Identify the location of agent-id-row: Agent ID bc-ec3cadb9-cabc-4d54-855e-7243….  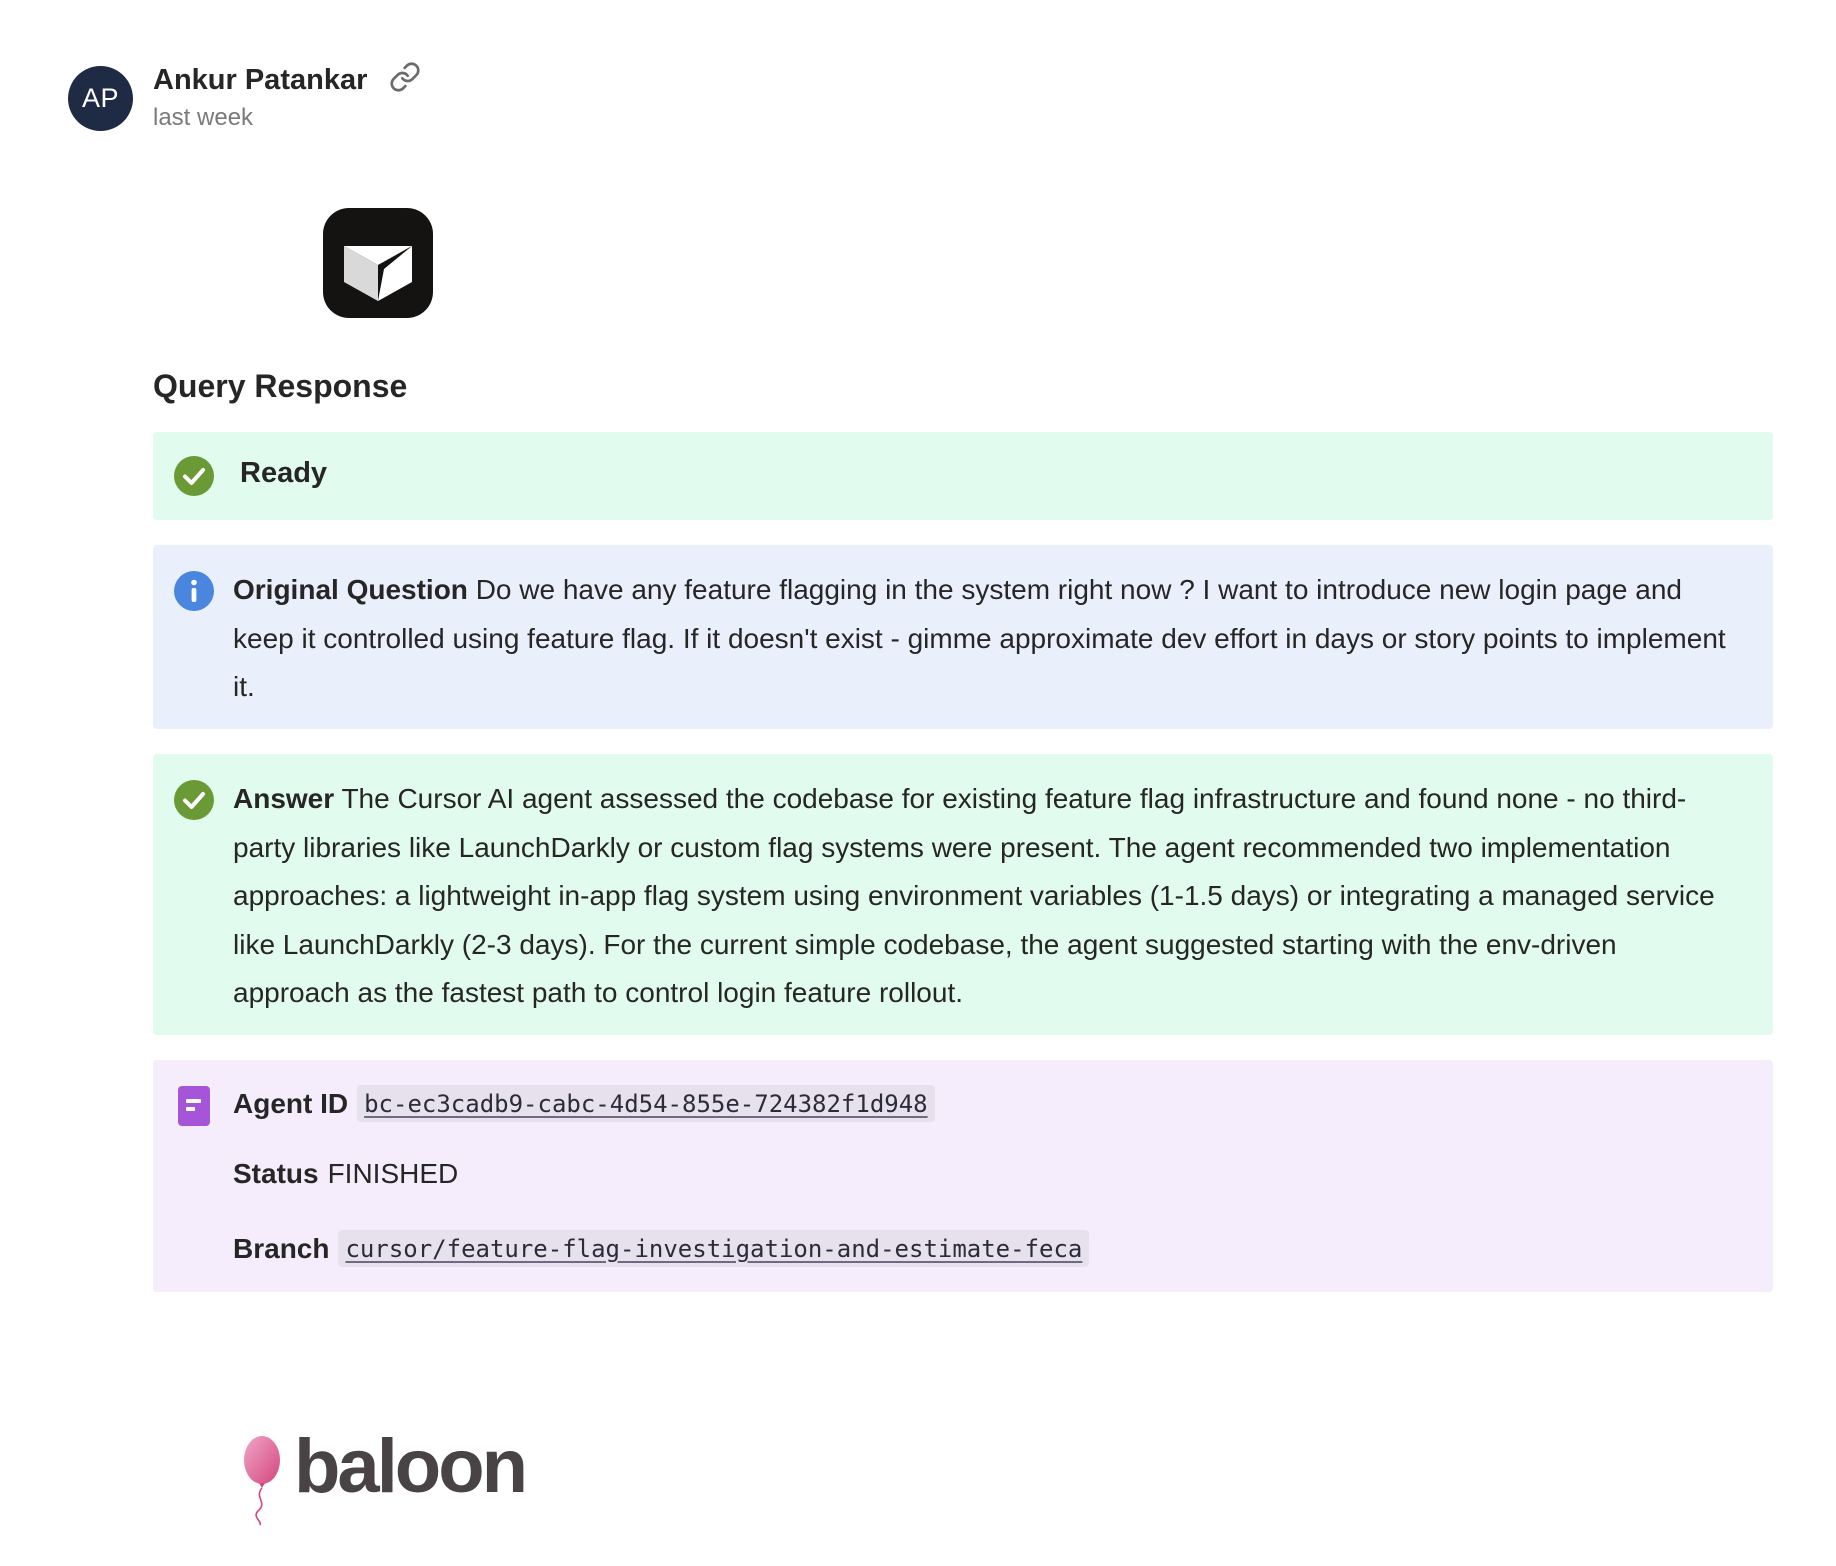
(584, 1103).